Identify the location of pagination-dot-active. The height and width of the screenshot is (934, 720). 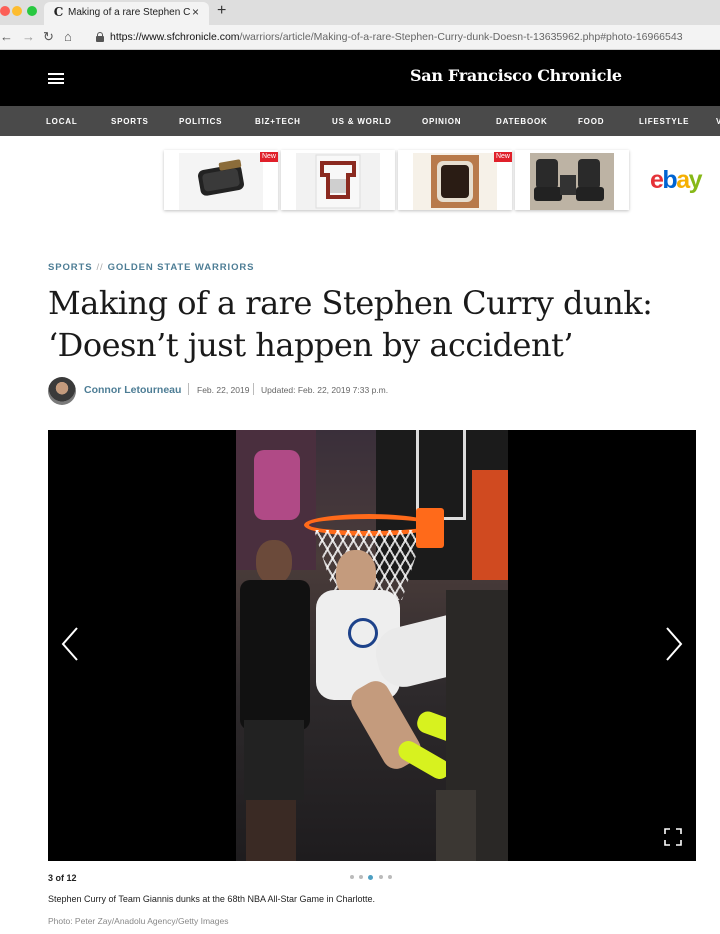
(370, 877).